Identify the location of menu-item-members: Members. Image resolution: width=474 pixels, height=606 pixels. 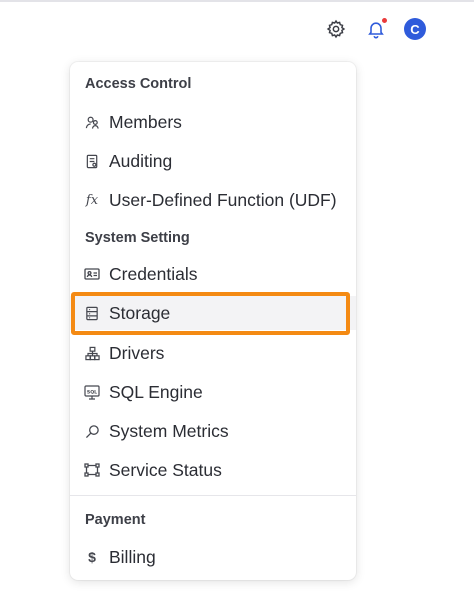
(213, 122).